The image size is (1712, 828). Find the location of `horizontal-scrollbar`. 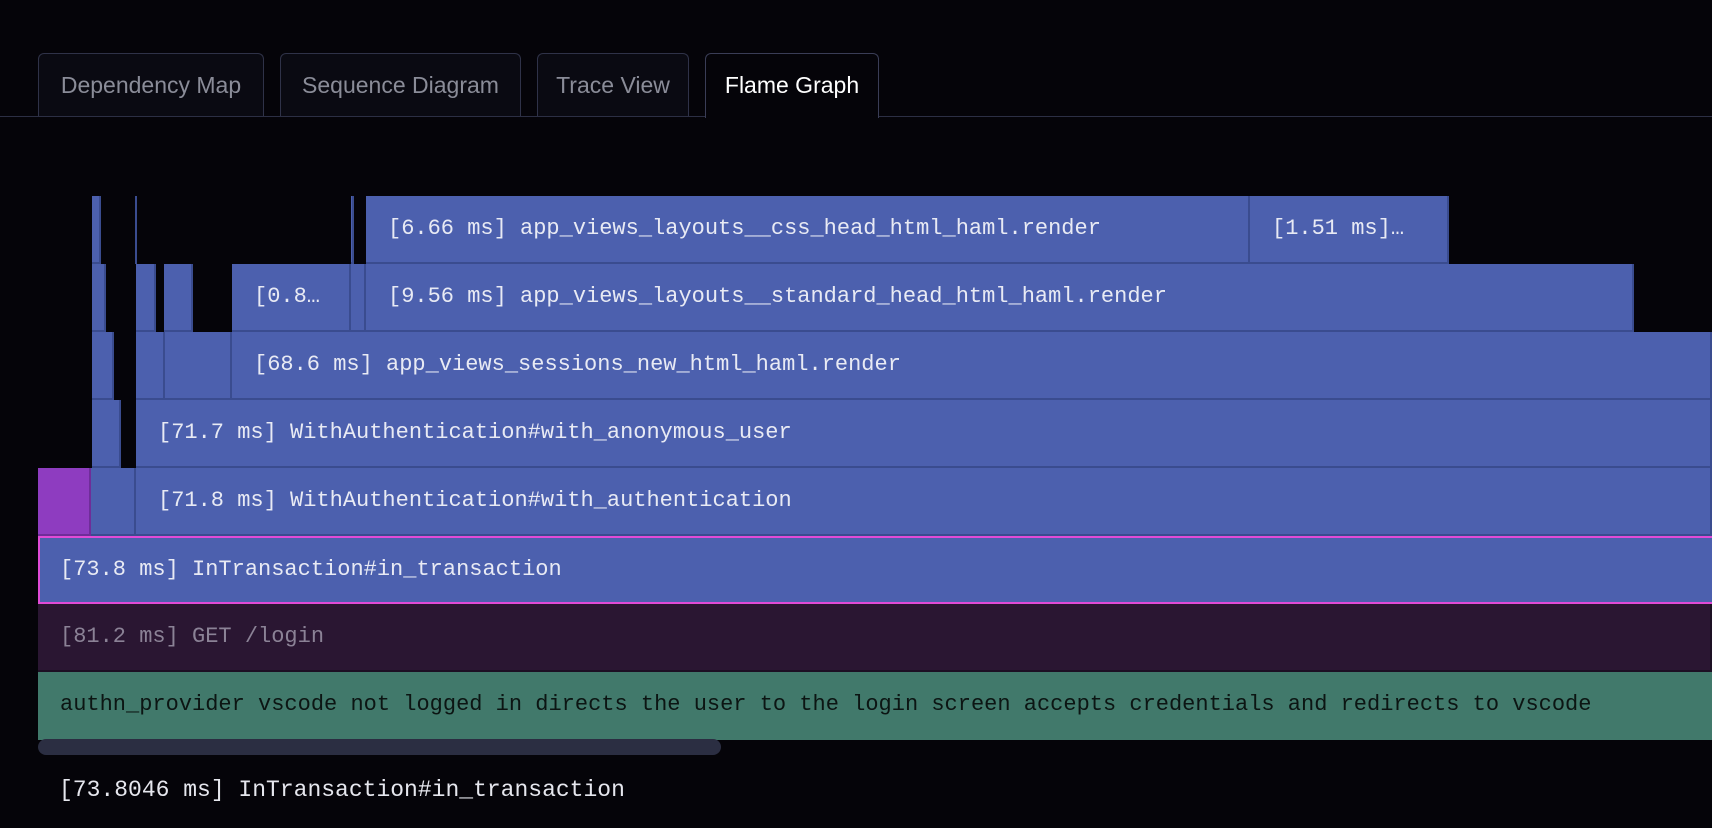

horizontal-scrollbar is located at coordinates (379, 747).